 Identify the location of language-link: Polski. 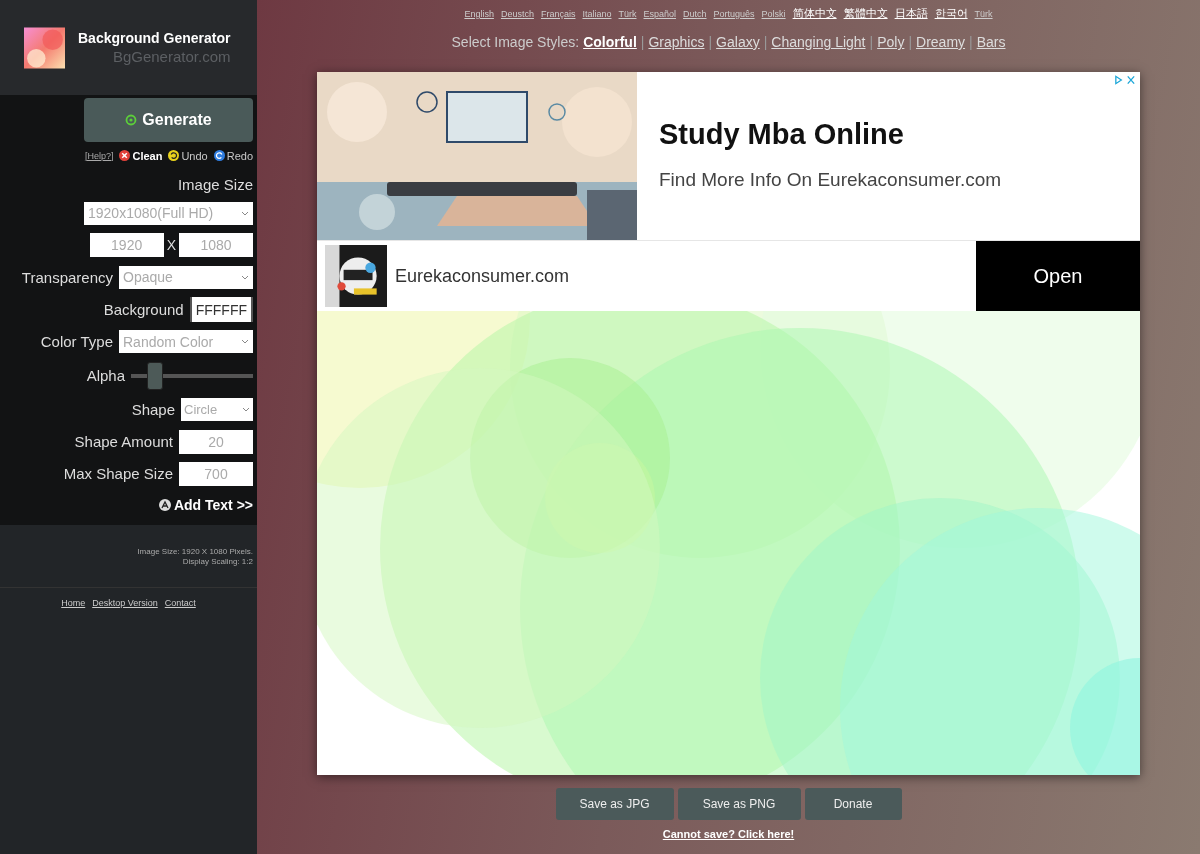
(773, 14).